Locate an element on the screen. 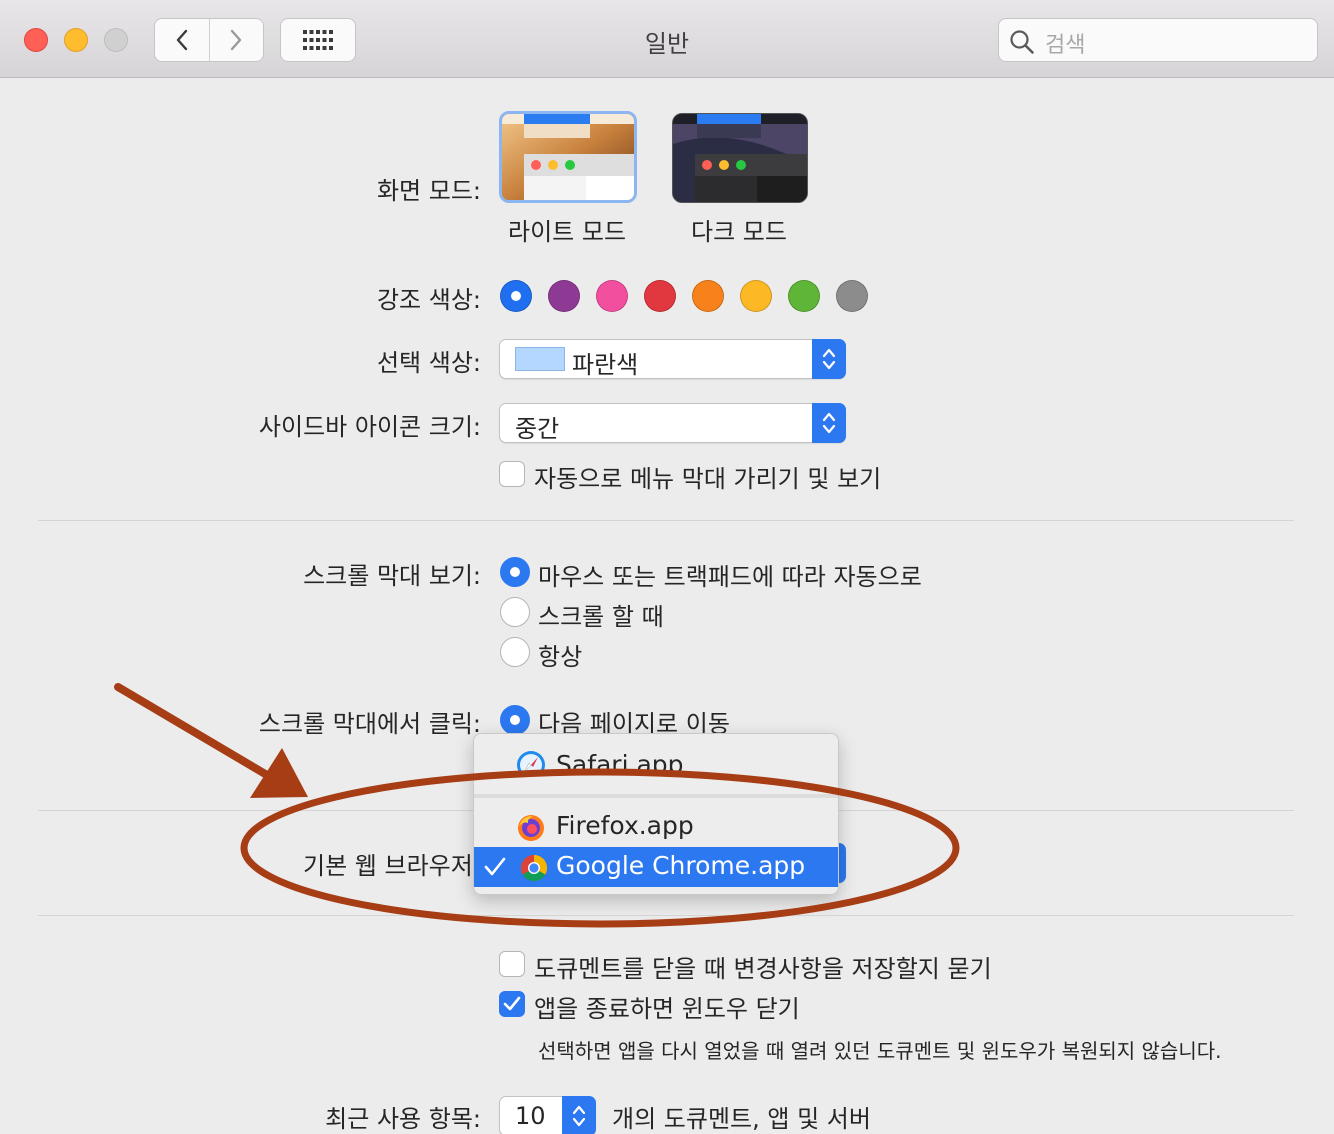  click-scroll-bar-label: 스크롤 막대에서 클릭: is located at coordinates (369, 724).